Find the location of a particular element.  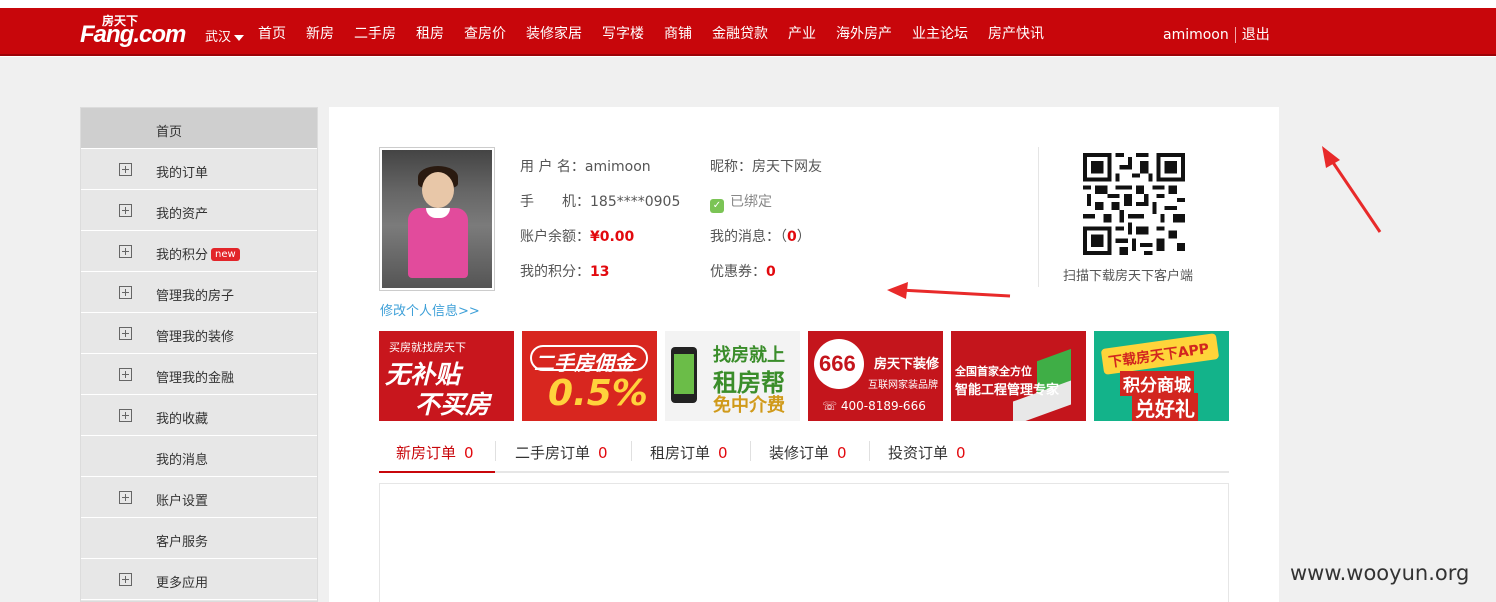

username-label: 用 户 名： is located at coordinates (552, 167).